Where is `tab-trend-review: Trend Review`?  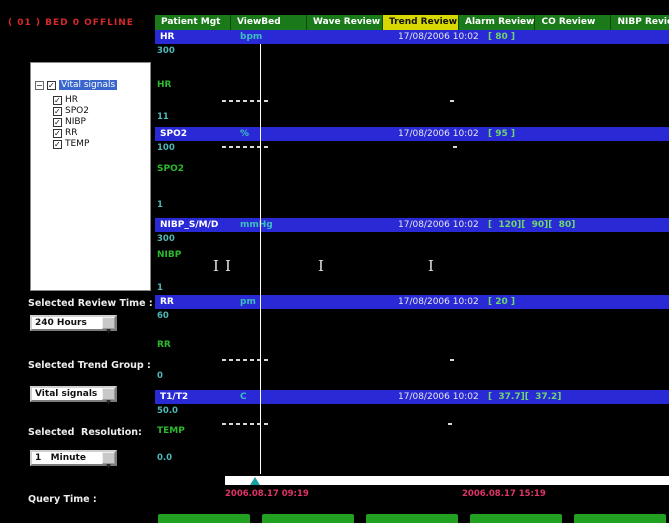
tab-trend-review: Trend Review is located at coordinates (421, 22).